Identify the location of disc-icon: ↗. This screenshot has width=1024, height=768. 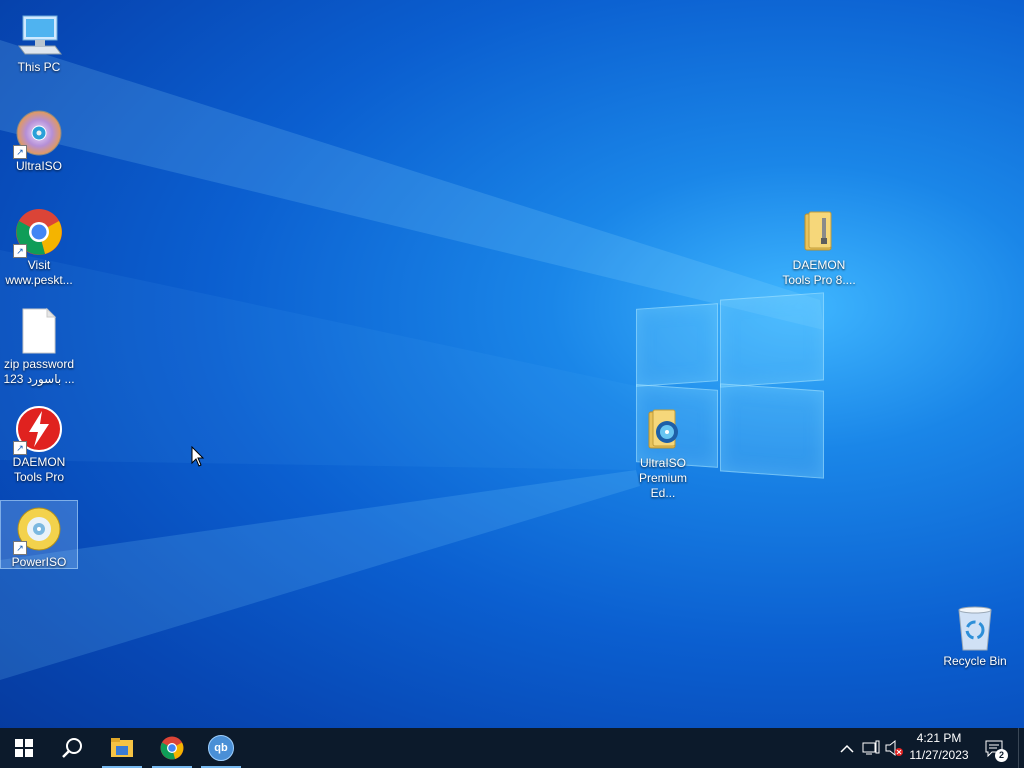
(38, 134).